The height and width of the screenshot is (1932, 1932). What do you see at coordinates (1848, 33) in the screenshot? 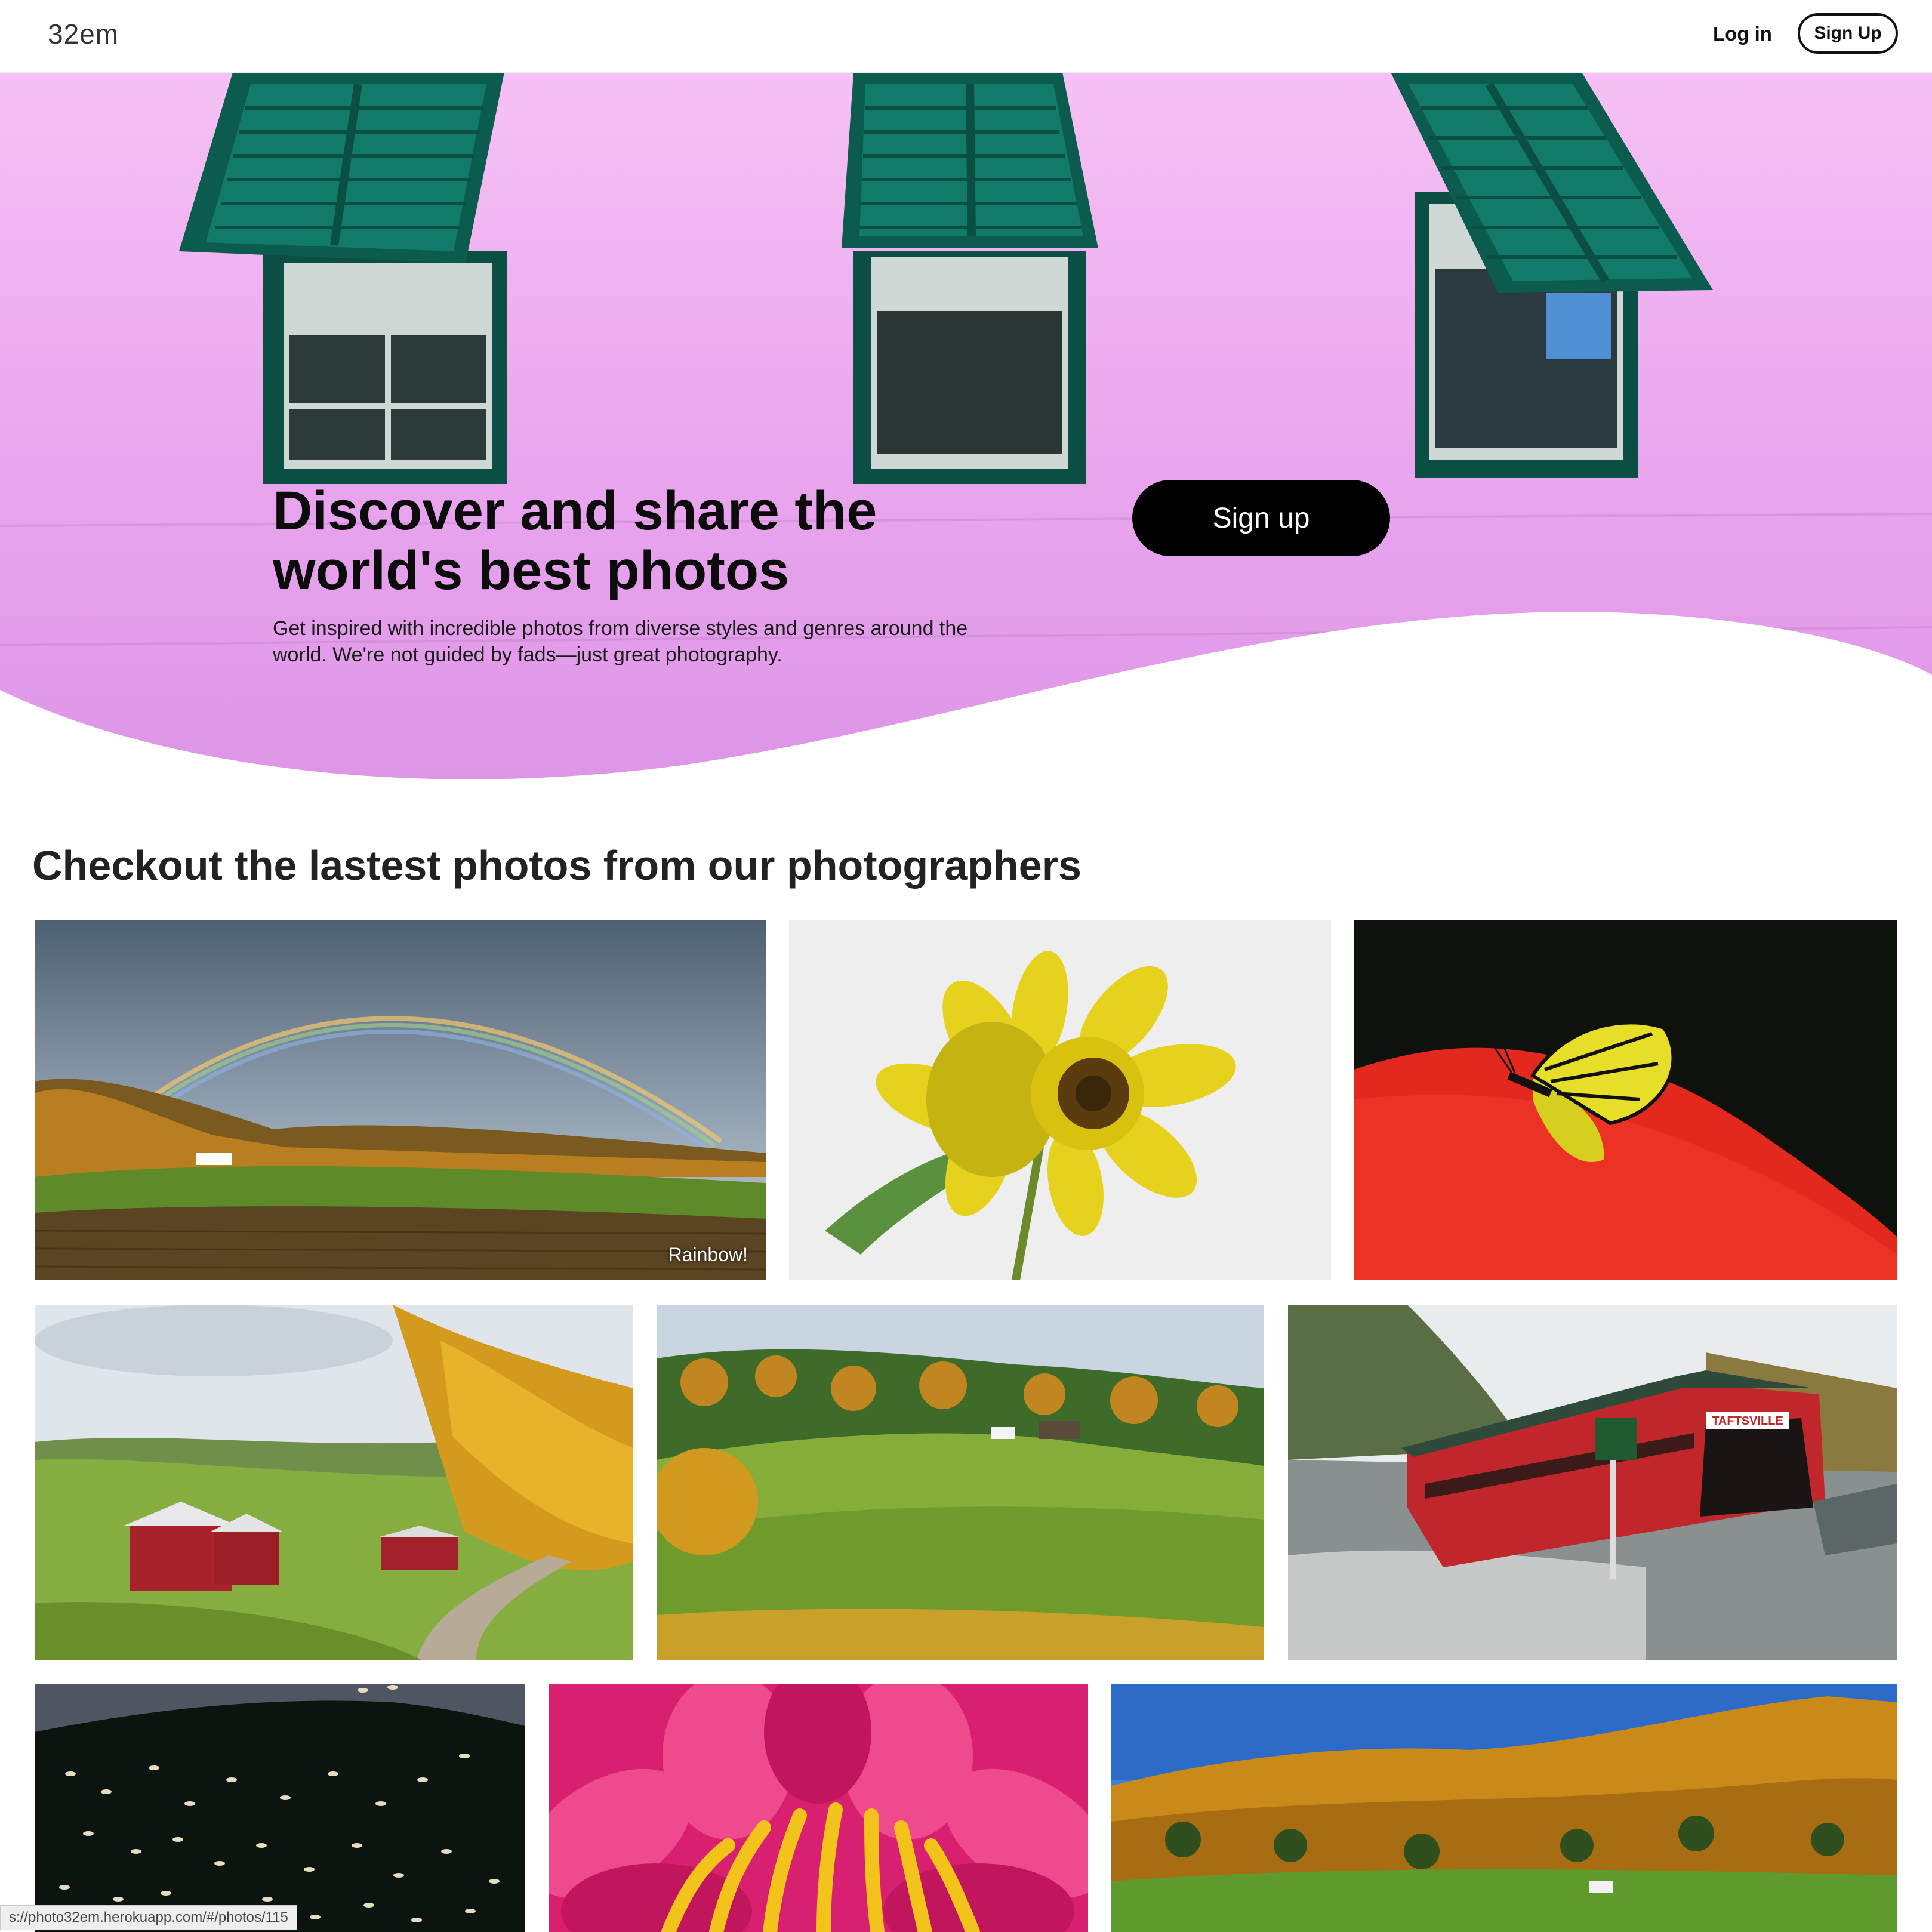
I see `header-signup-button: Sign Up` at bounding box center [1848, 33].